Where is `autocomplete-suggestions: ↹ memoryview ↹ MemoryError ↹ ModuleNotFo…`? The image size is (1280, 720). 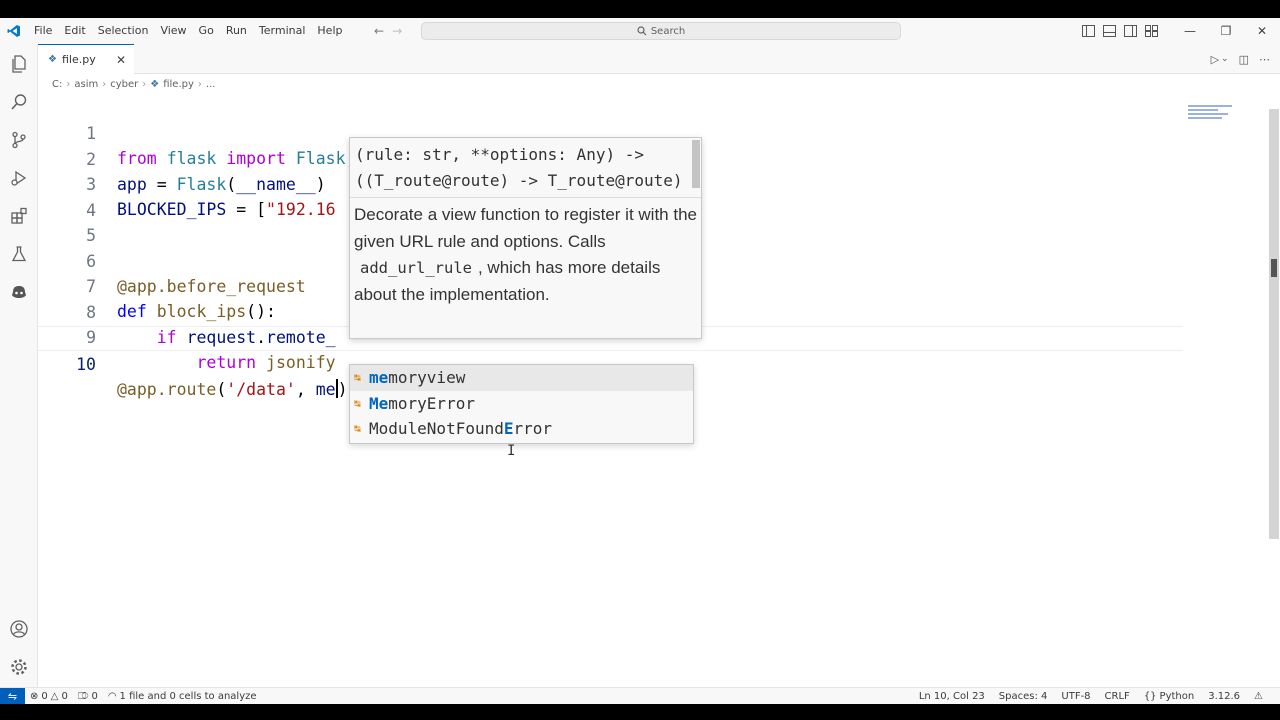
autocomplete-suggestions: ↹ memoryview ↹ MemoryError ↹ ModuleNotFo… is located at coordinates (521, 404).